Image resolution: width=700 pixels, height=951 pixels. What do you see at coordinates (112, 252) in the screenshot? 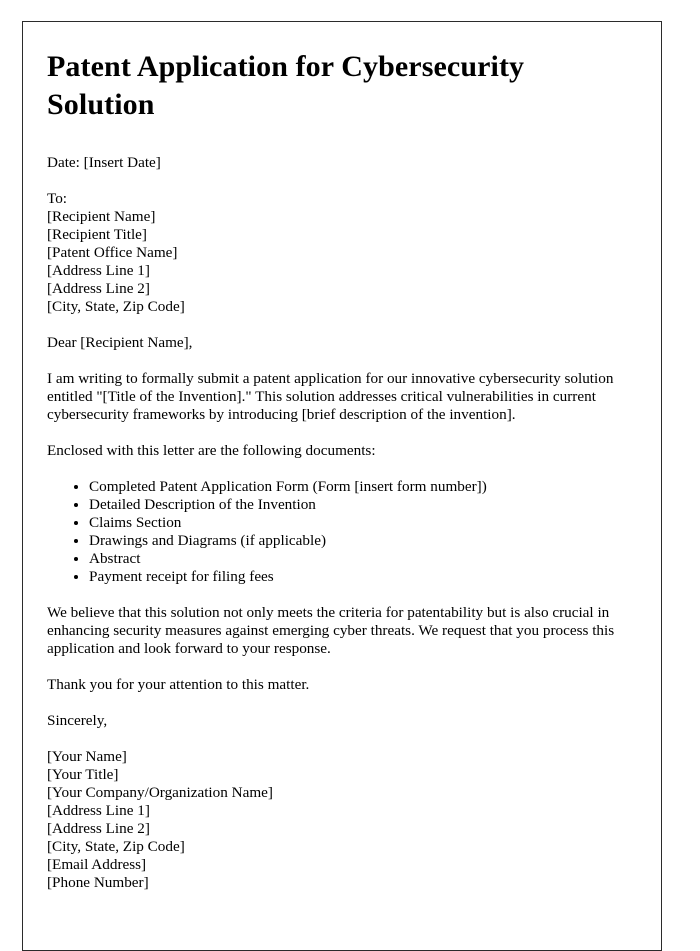
I see `recipient-line: [Patent Office Name]` at bounding box center [112, 252].